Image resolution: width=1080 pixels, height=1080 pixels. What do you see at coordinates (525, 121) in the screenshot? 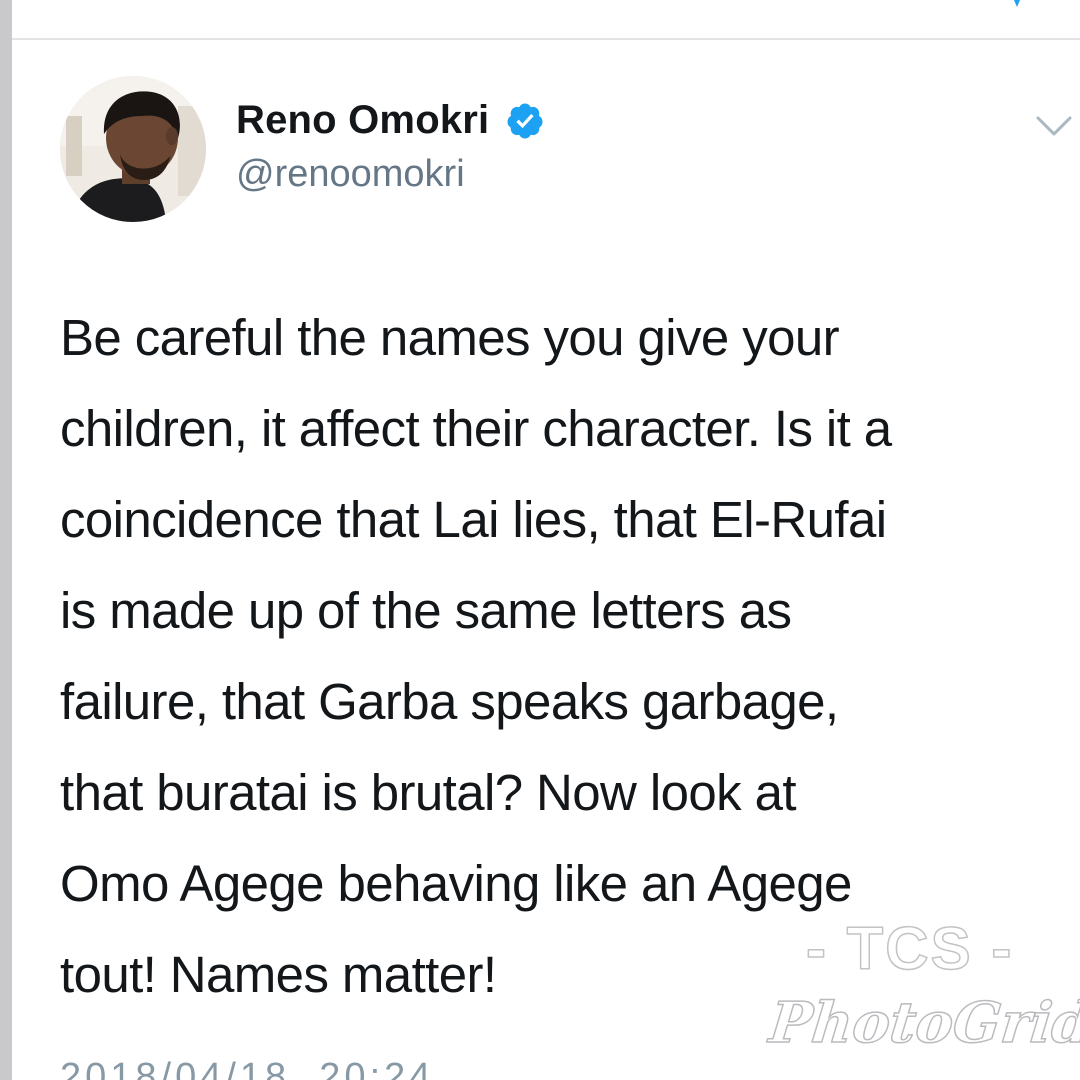
I see `verified-badge-icon` at bounding box center [525, 121].